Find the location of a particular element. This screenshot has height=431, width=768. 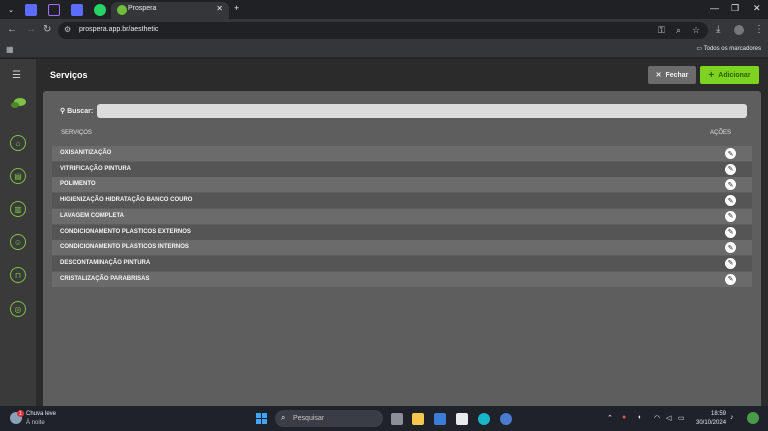

table-row: OXISANITIZAÇÃO ✎ is located at coordinates (402, 153).